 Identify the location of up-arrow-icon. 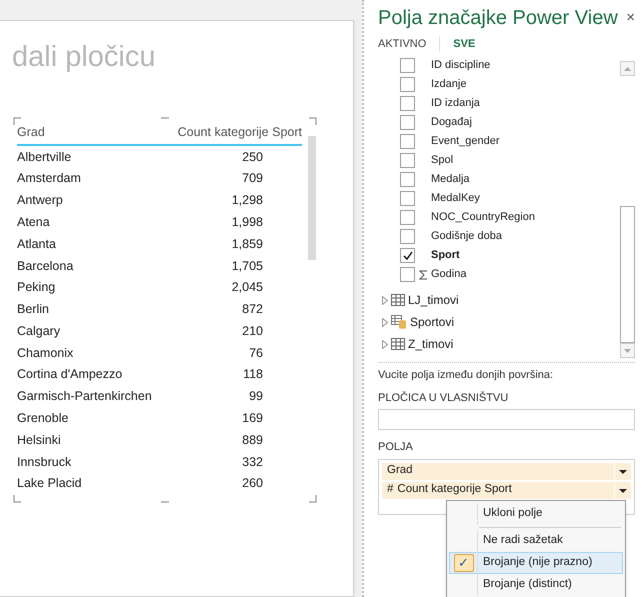
(627, 68).